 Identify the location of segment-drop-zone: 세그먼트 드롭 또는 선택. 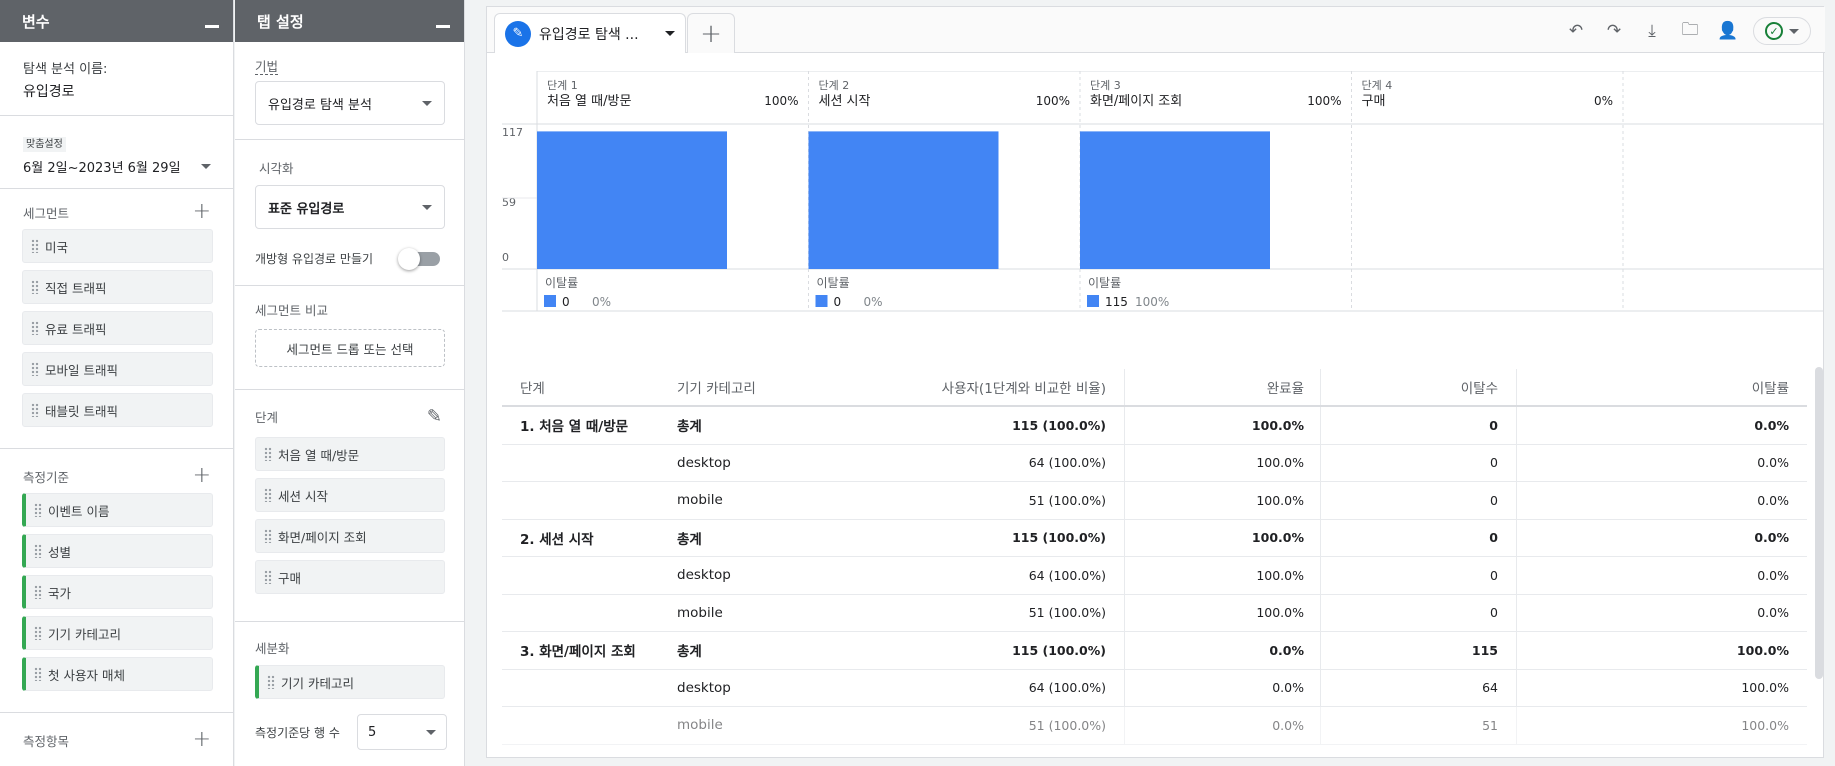
(350, 348).